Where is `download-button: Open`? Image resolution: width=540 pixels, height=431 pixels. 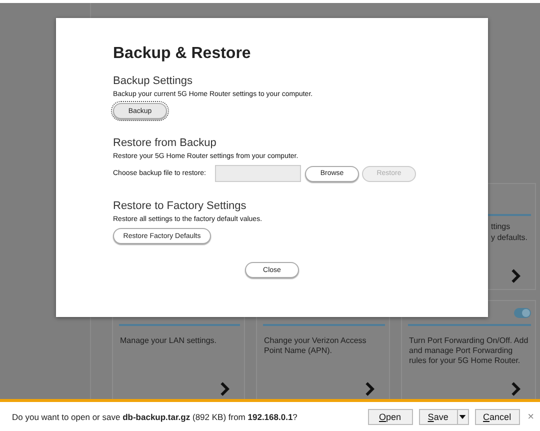
download-button: Open is located at coordinates (390, 416).